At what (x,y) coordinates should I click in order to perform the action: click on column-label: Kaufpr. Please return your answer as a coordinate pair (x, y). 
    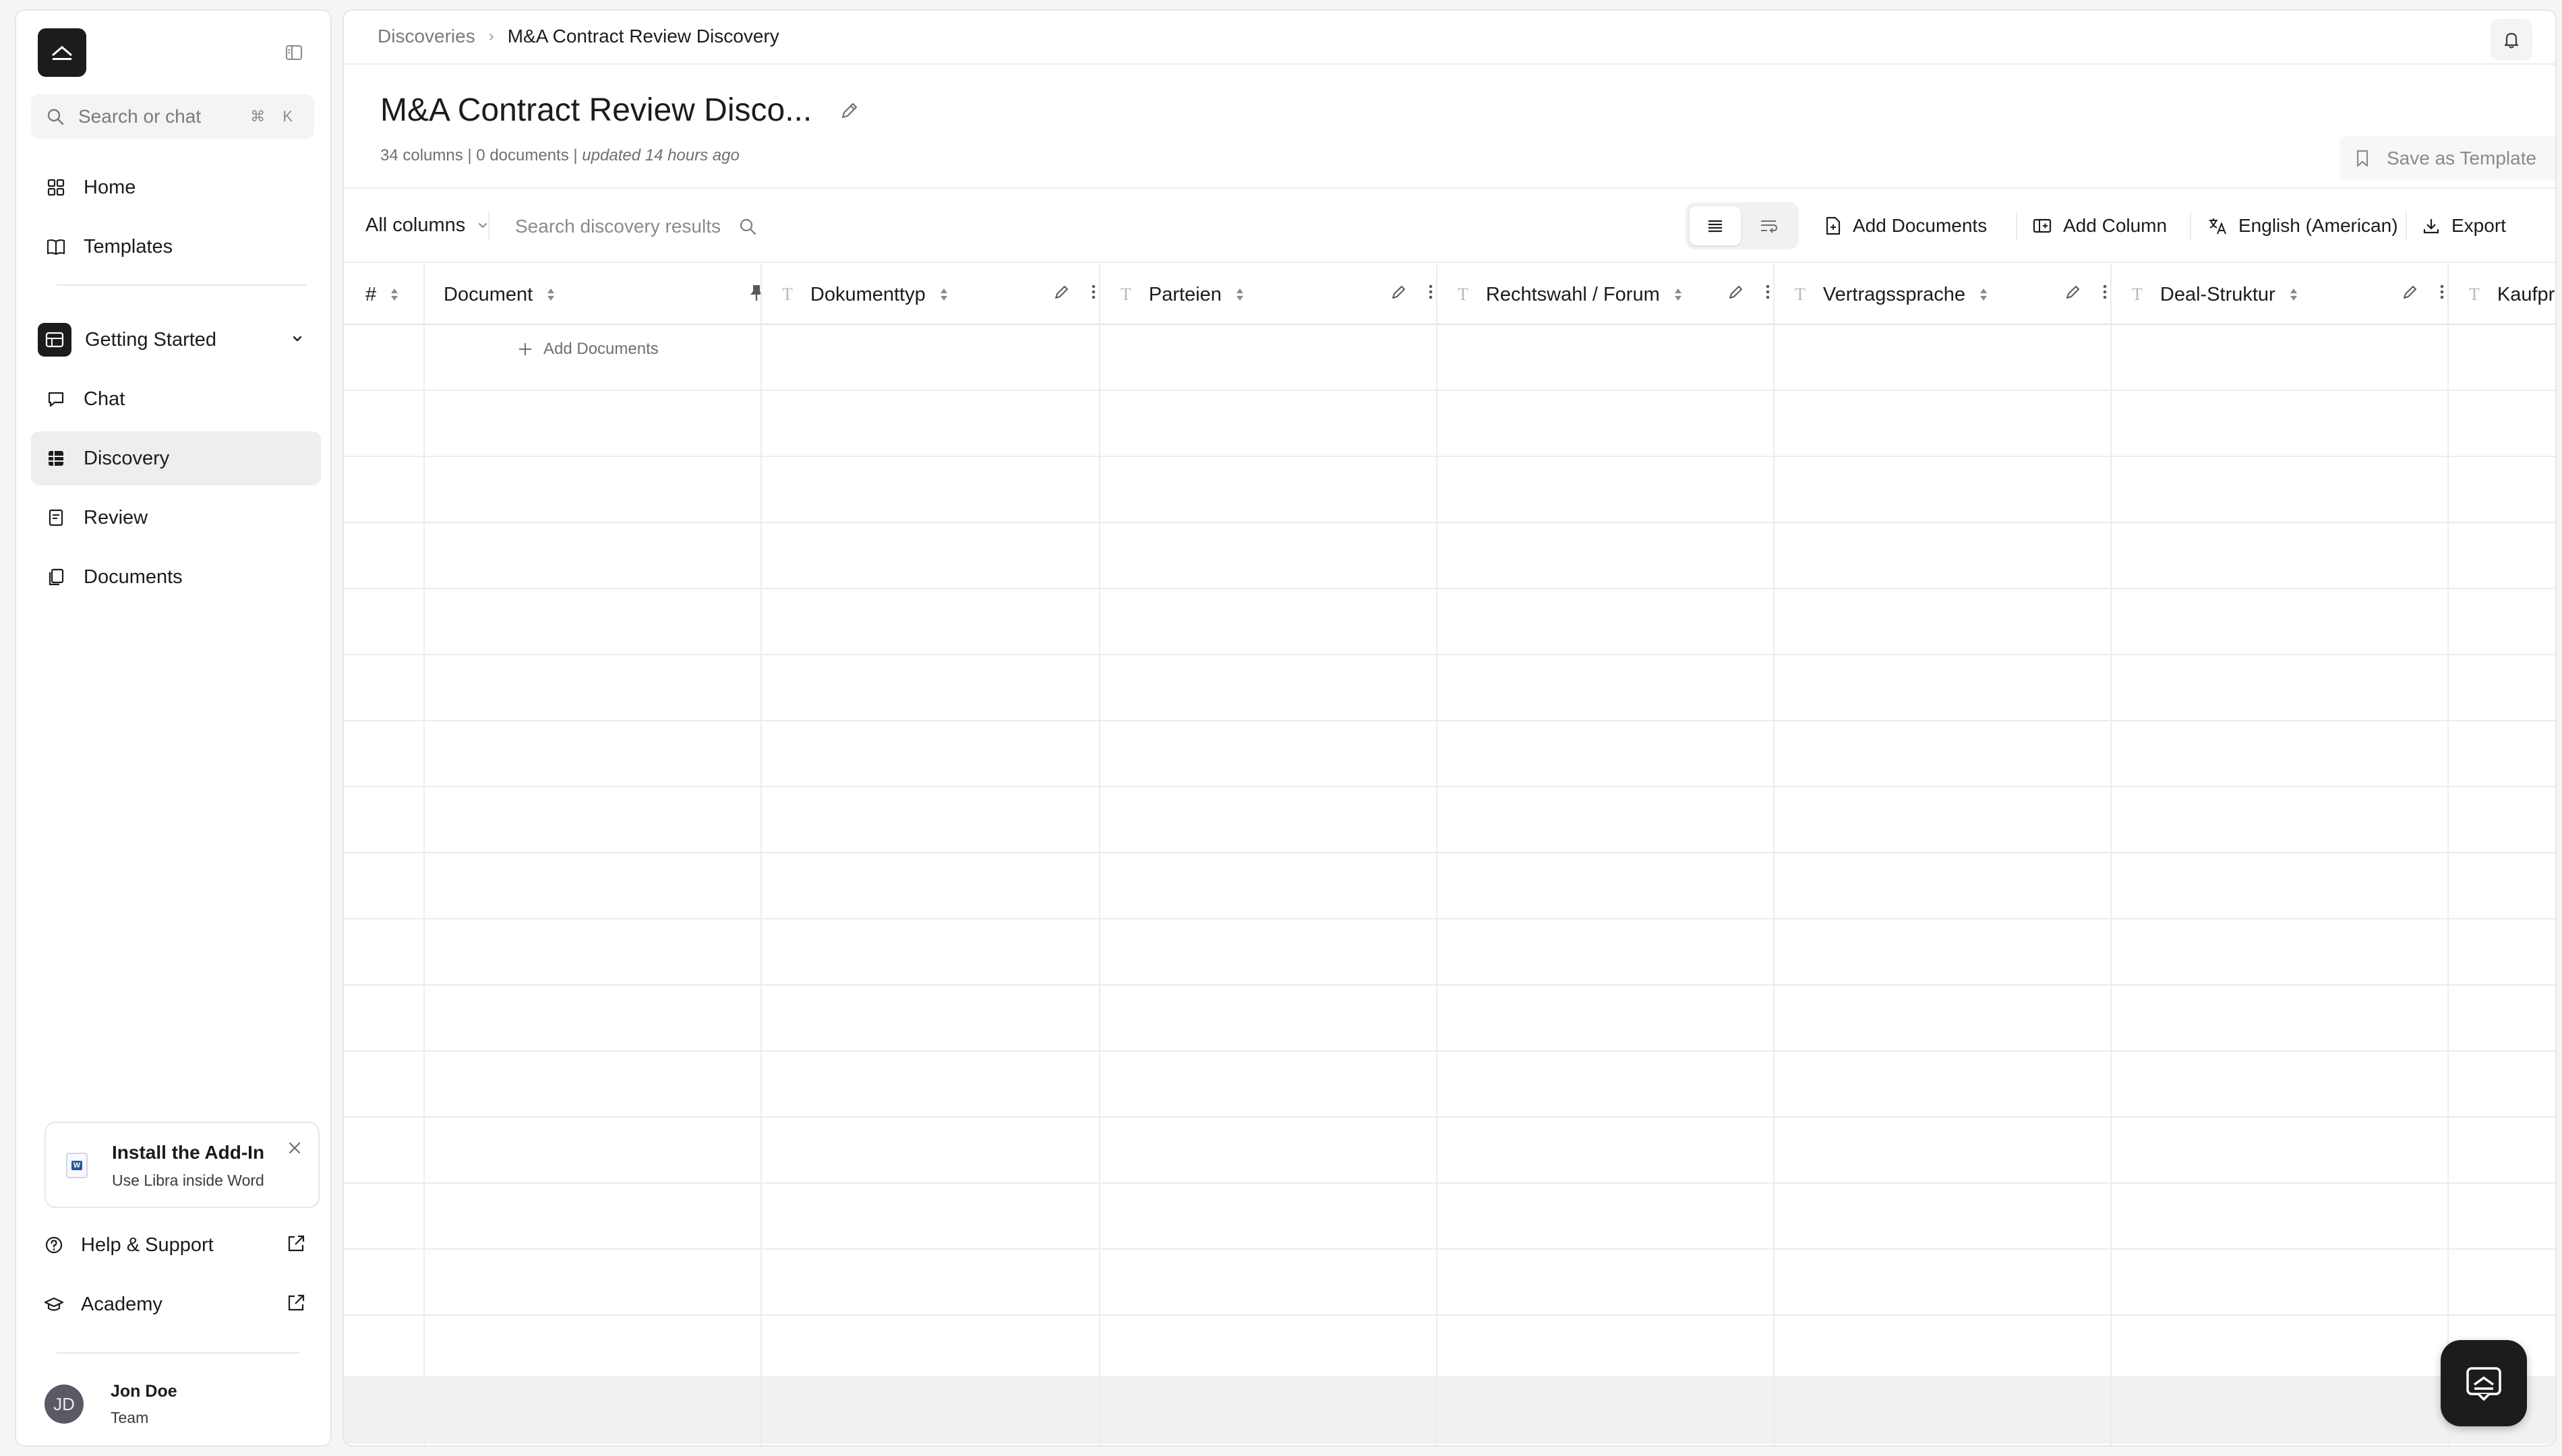
    Looking at the image, I should click on (2526, 294).